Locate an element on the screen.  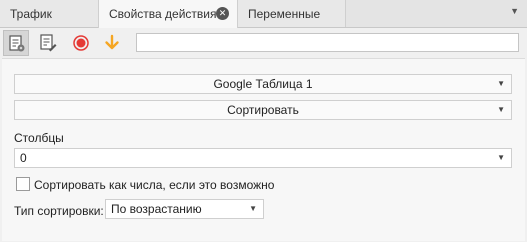
tab-label: Переменные is located at coordinates (284, 14).